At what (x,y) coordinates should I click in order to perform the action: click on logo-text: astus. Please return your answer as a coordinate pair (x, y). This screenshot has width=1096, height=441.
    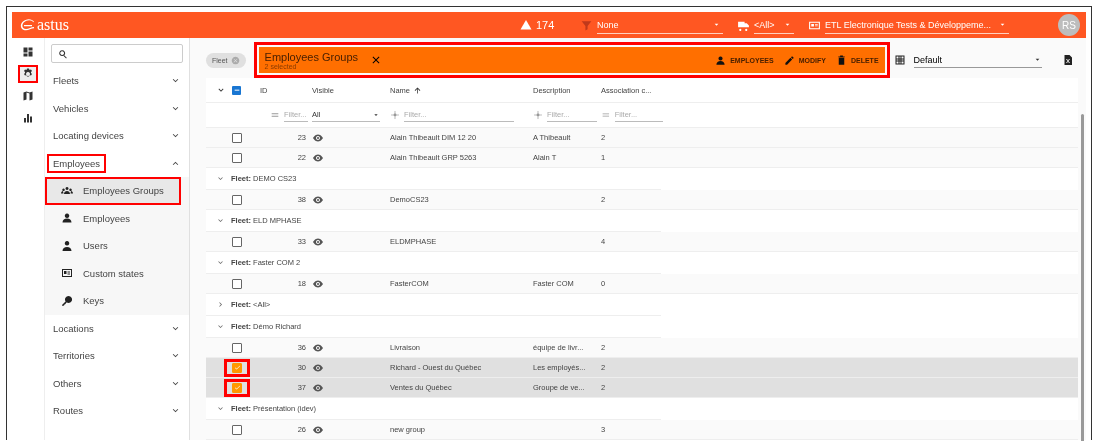
    Looking at the image, I should click on (53, 25).